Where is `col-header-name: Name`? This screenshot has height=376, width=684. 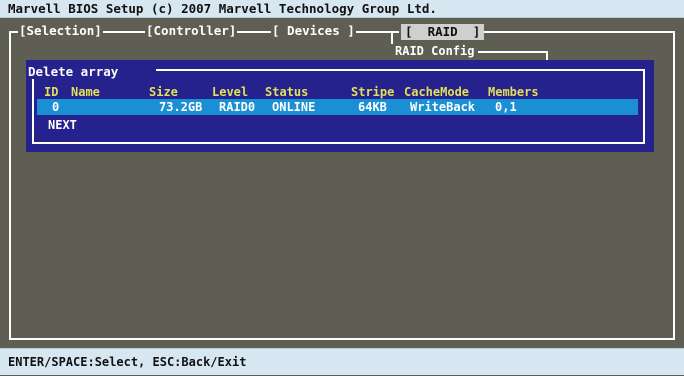 col-header-name: Name is located at coordinates (85, 92).